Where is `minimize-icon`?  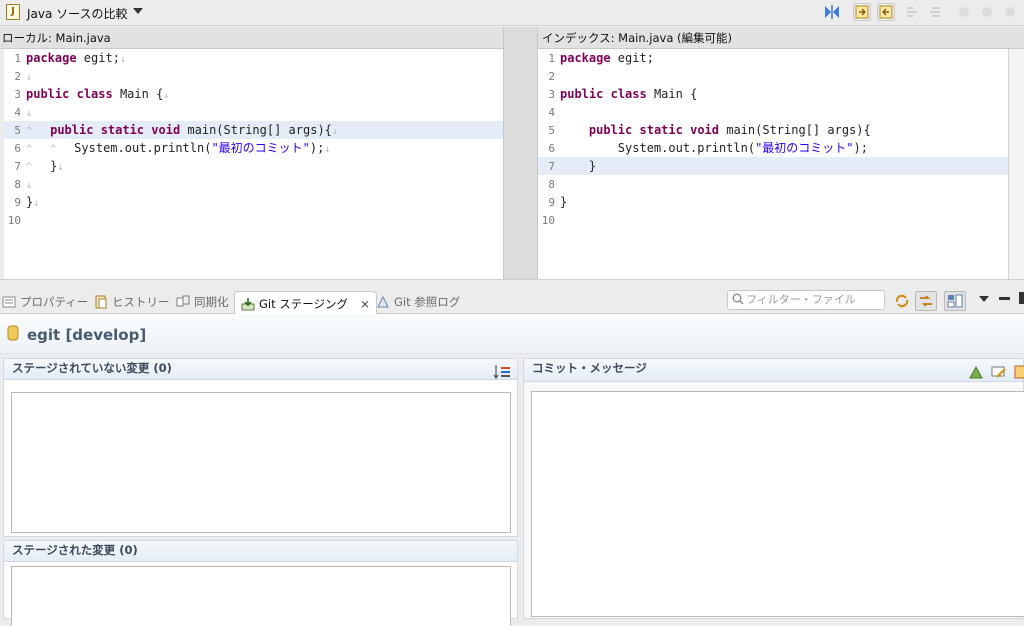
minimize-icon is located at coordinates (1004, 298).